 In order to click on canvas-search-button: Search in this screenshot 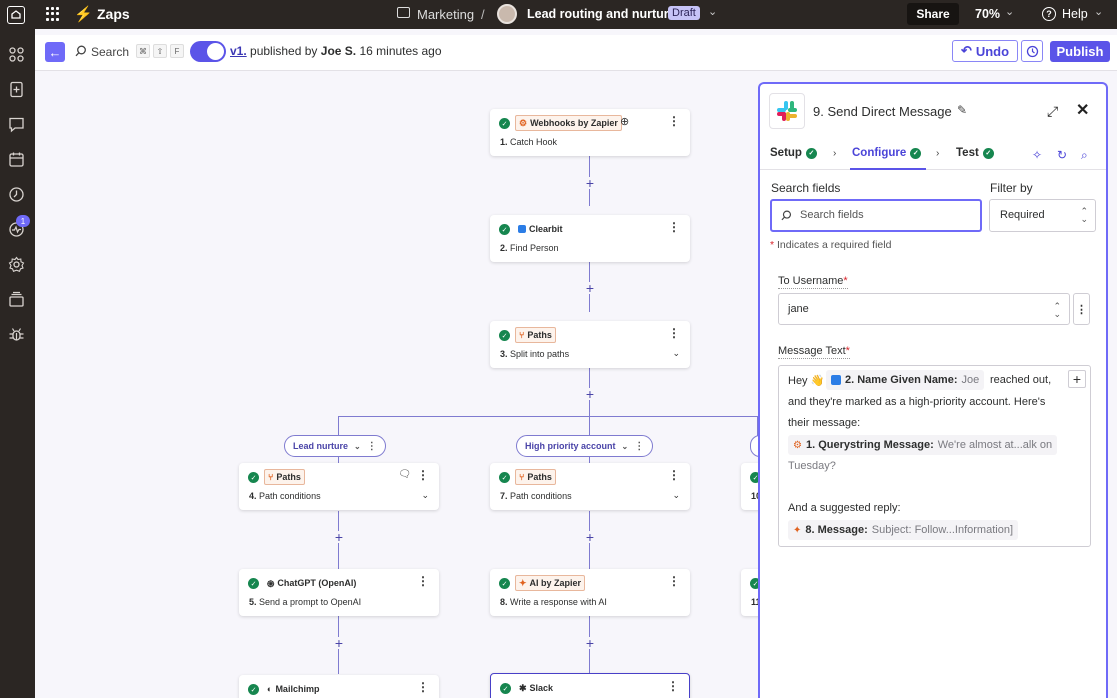, I will do `click(110, 52)`.